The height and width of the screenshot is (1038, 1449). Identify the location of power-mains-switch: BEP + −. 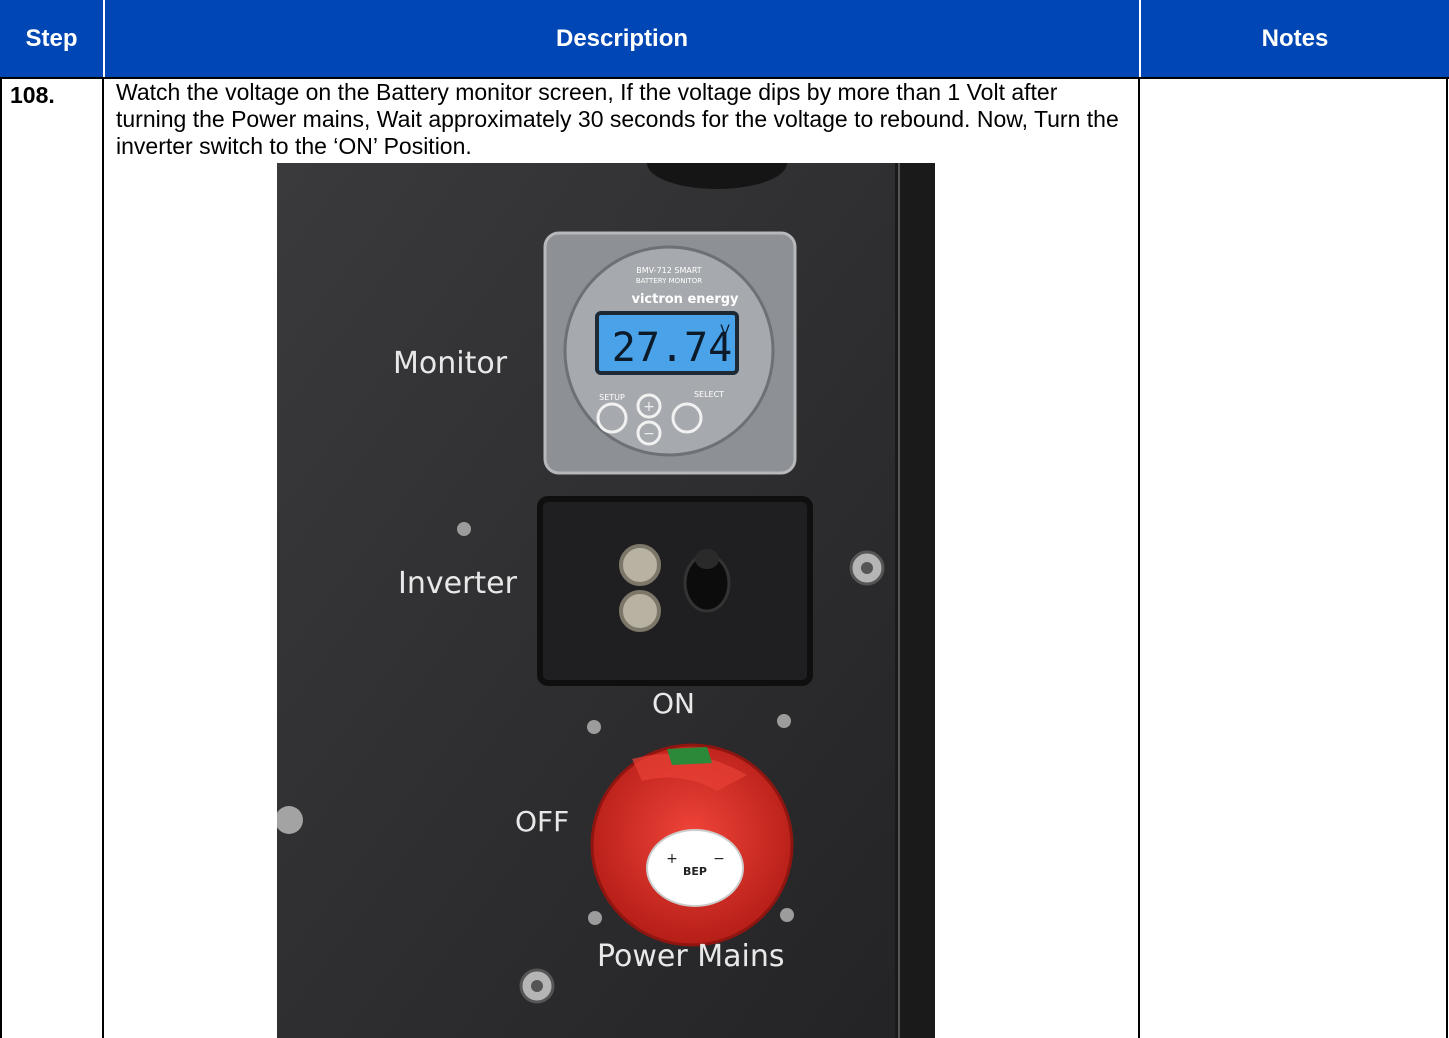
(692, 845).